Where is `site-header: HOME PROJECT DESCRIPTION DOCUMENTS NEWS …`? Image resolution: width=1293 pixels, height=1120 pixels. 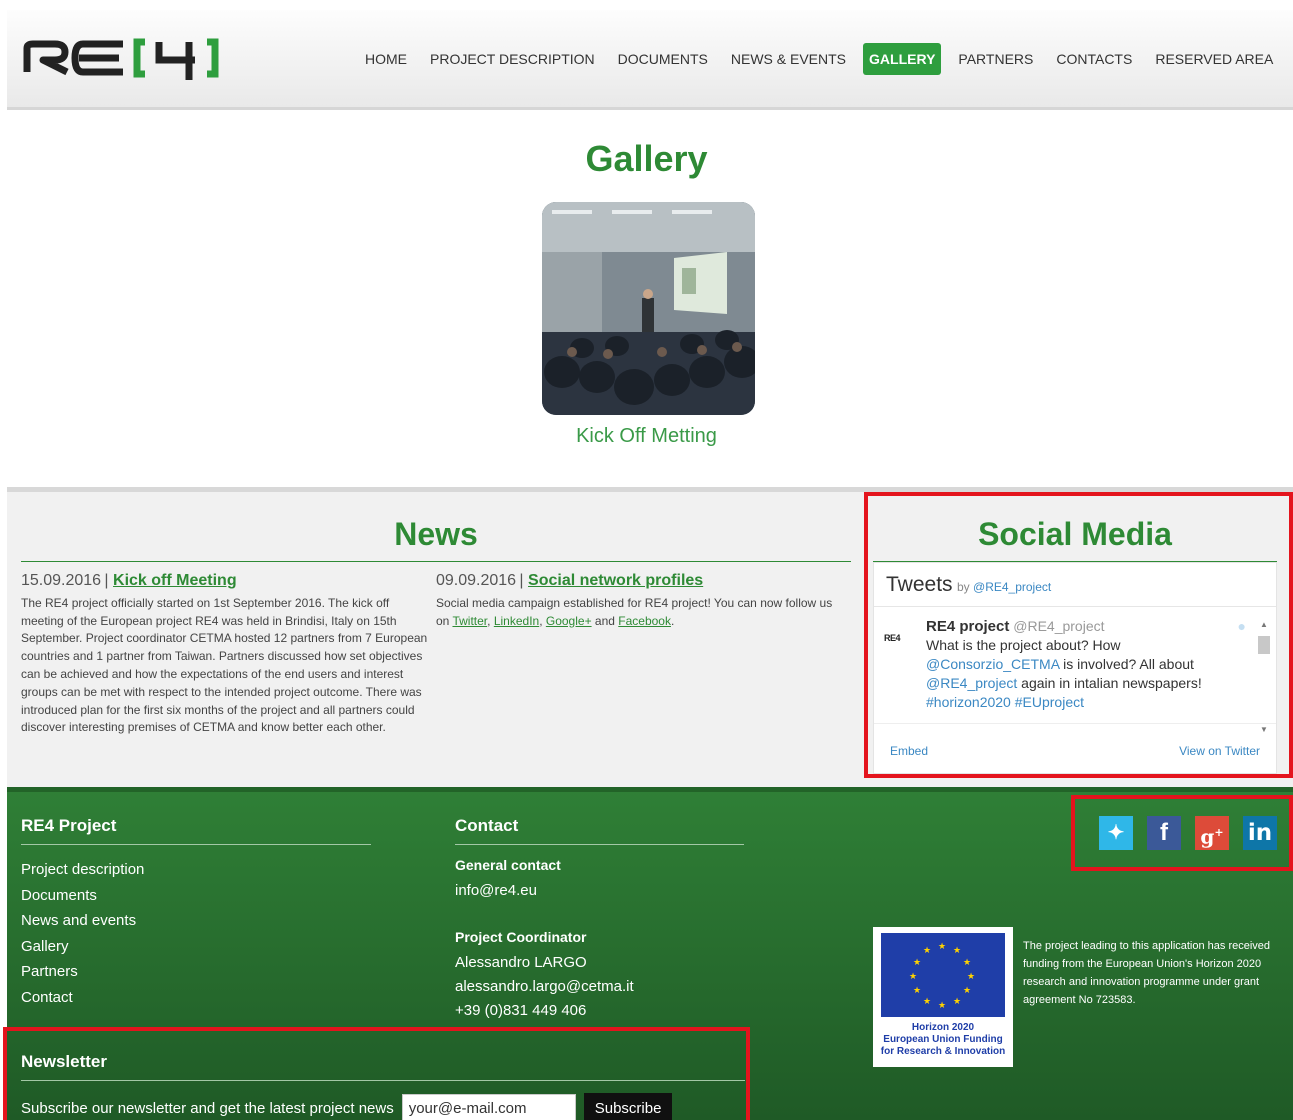 site-header: HOME PROJECT DESCRIPTION DOCUMENTS NEWS … is located at coordinates (650, 60).